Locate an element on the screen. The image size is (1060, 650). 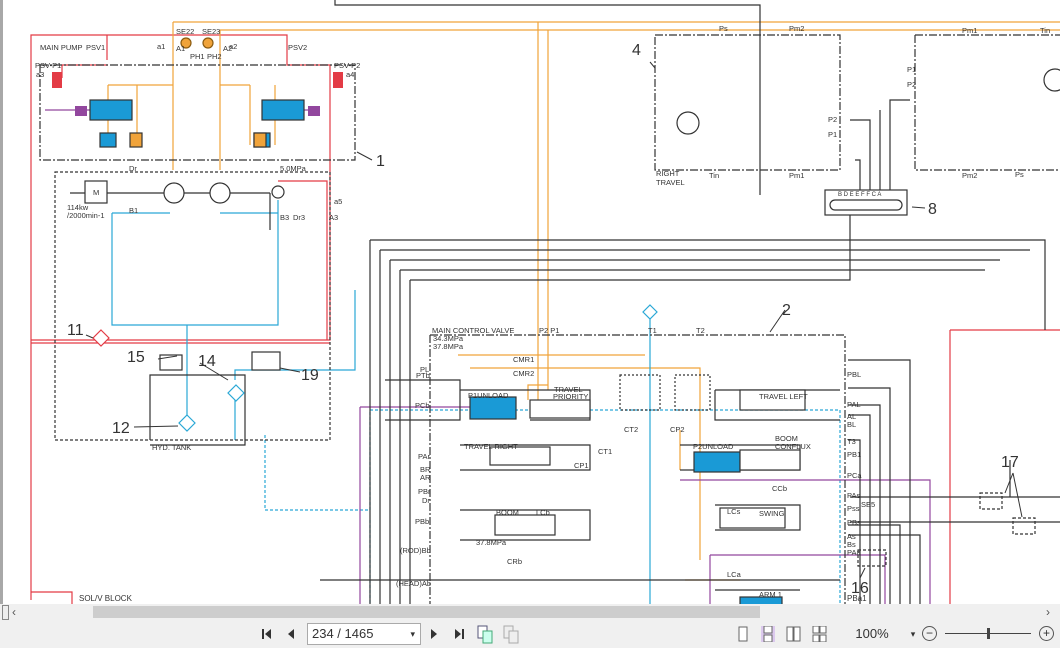
label-rod-bb: (ROD)Bb is located at coordinates (415, 550).